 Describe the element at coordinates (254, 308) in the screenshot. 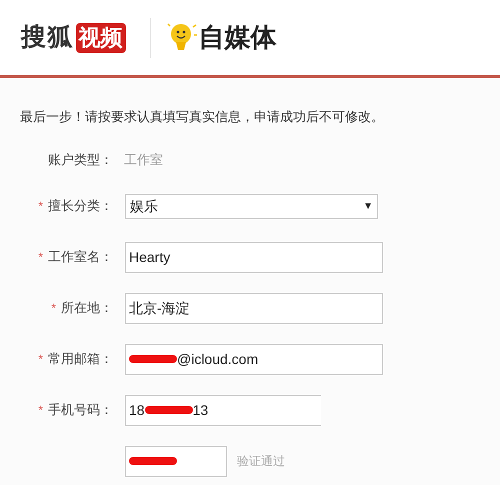

I see `input-field: 北京-海淀` at that location.